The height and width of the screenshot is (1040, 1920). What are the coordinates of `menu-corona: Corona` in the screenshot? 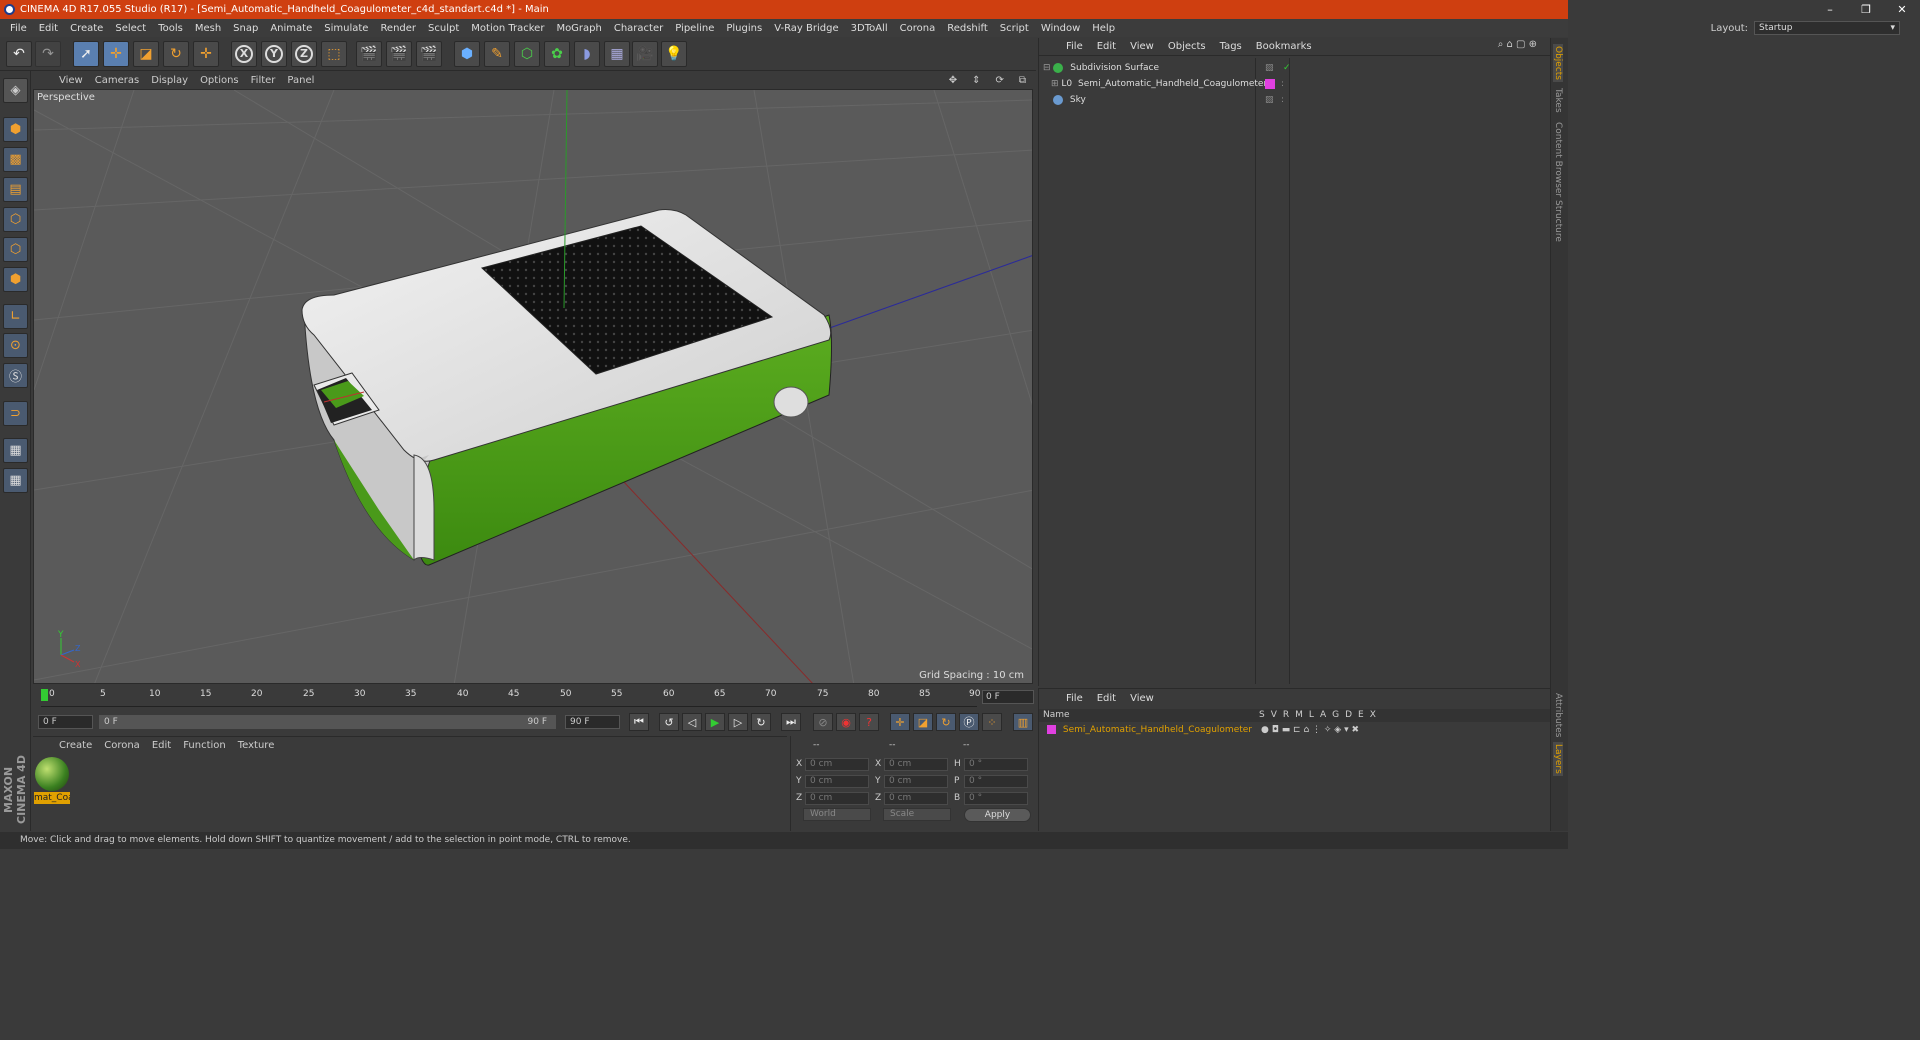 It's located at (918, 28).